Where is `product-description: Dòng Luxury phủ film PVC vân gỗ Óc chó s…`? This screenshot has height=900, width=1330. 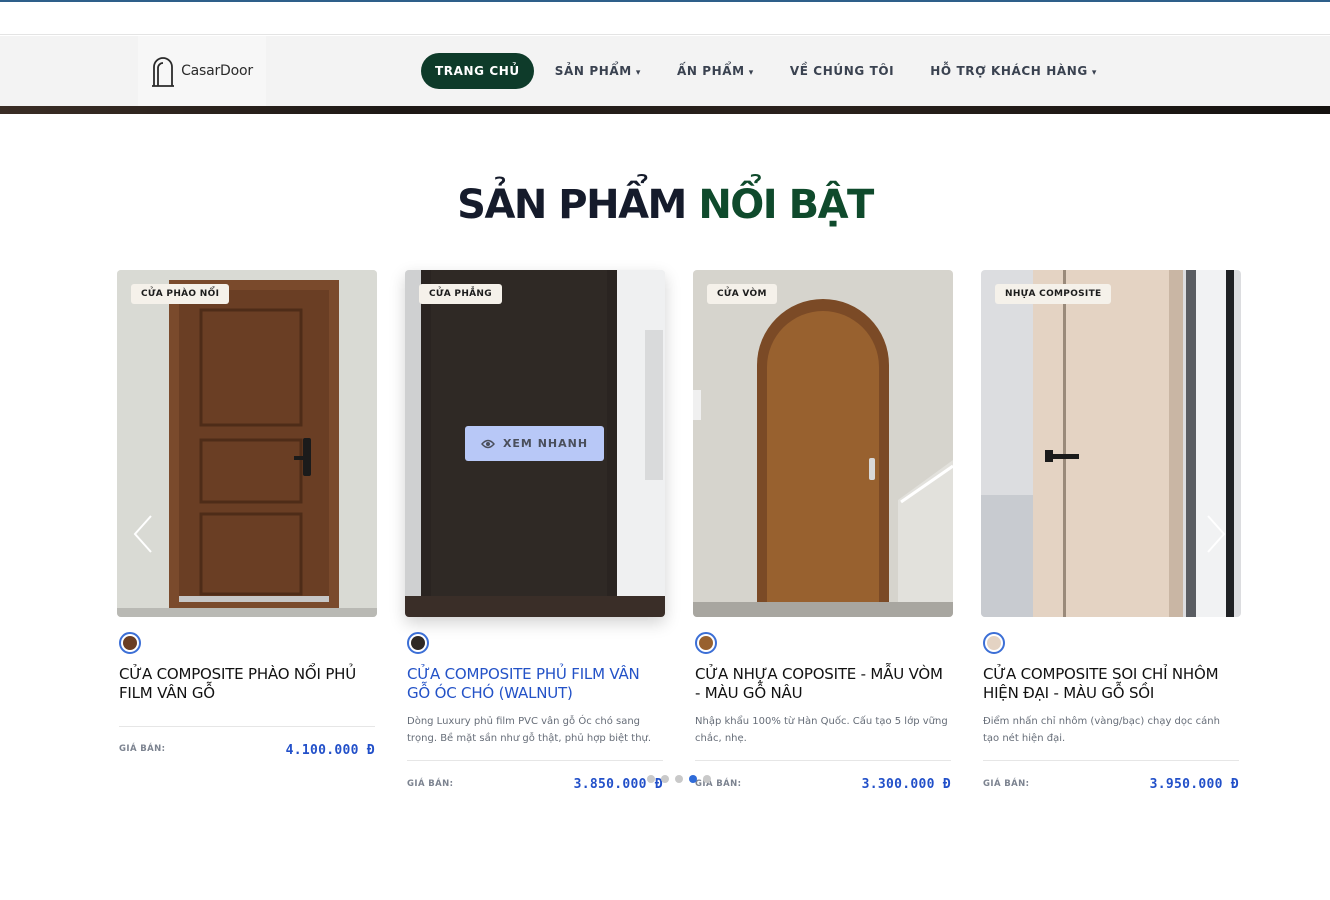
product-description: Dòng Luxury phủ film PVC vân gỗ Óc chó s… is located at coordinates (529, 730).